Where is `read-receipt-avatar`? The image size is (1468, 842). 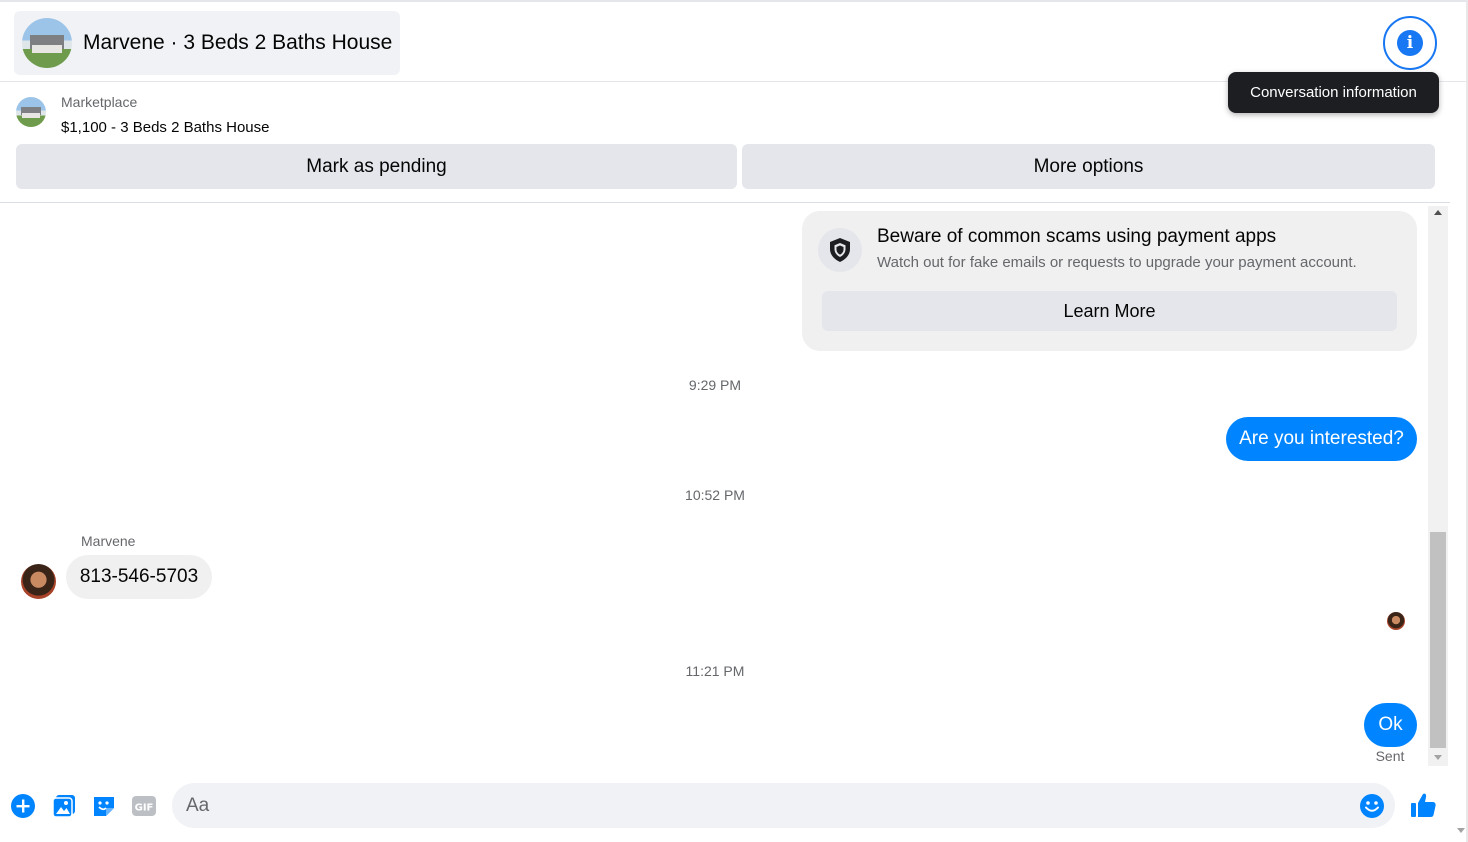 read-receipt-avatar is located at coordinates (1396, 621).